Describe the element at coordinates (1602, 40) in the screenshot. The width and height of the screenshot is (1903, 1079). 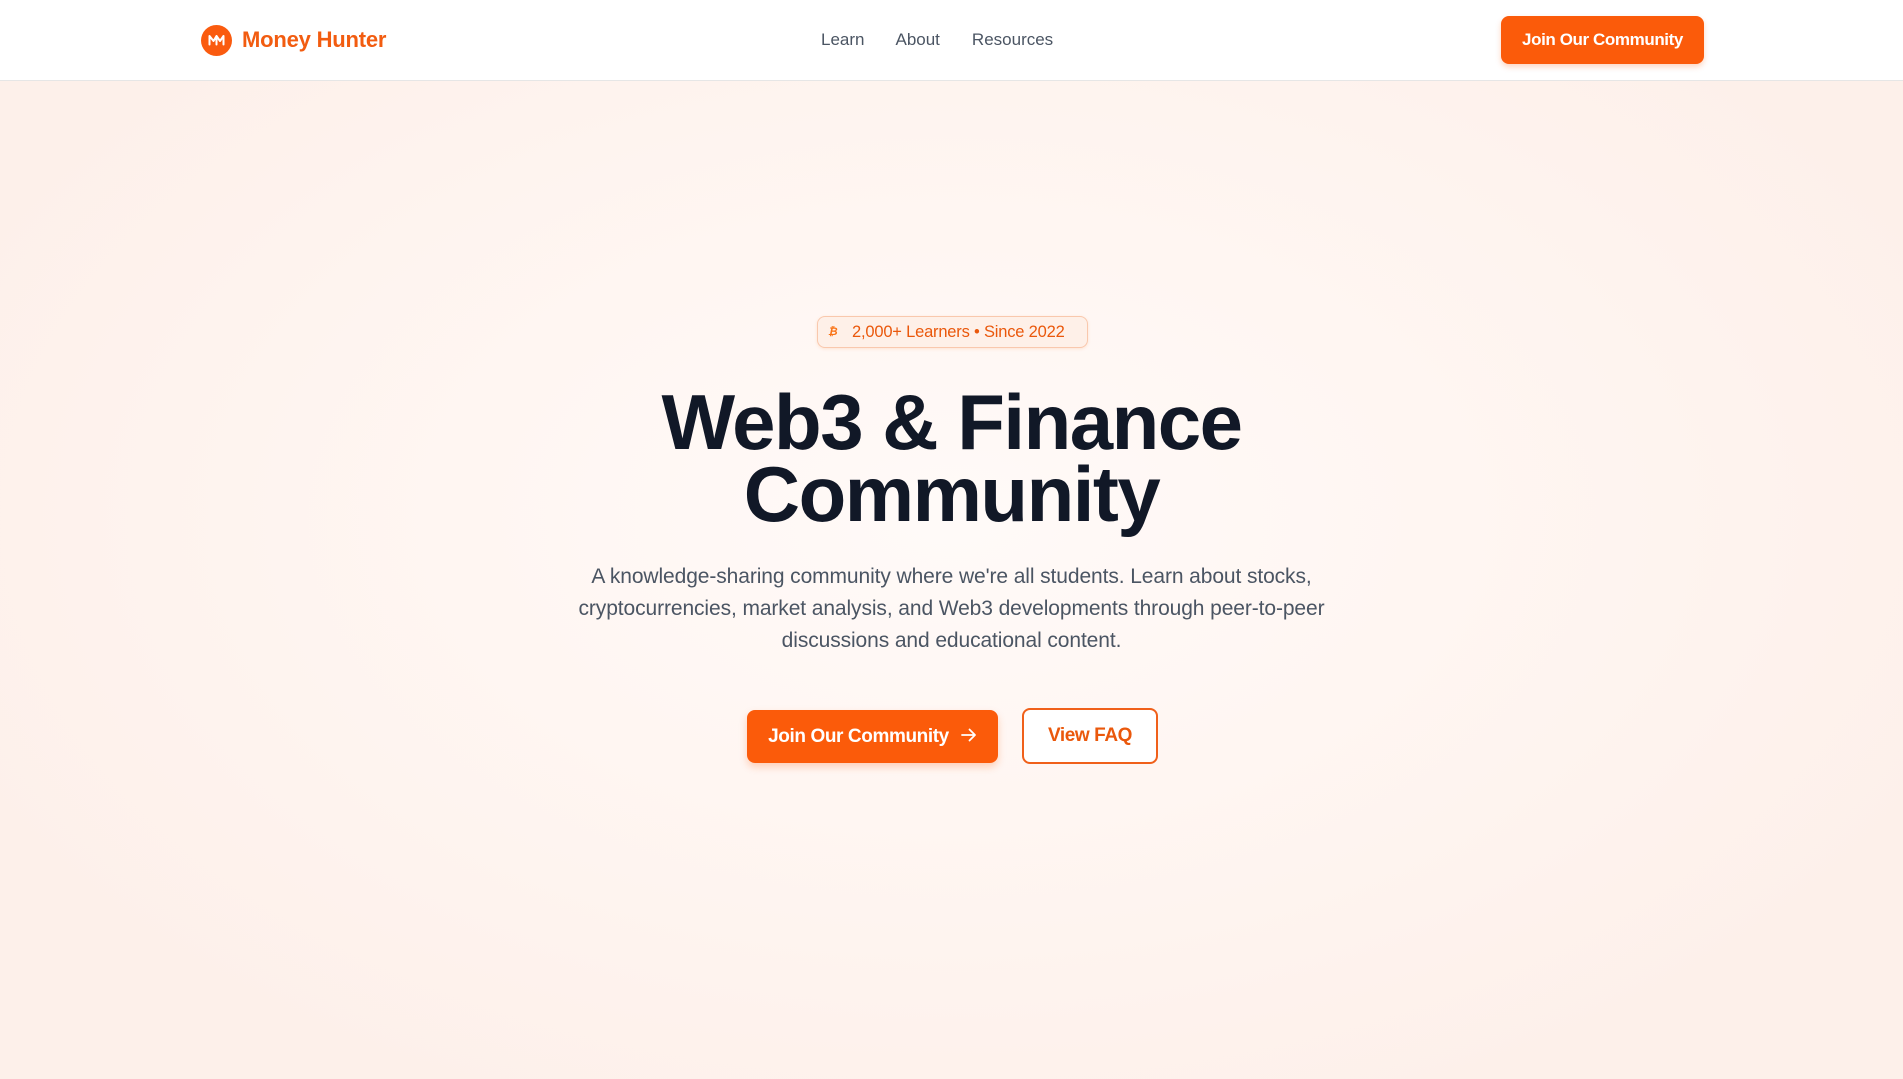
I see `header-join-community-button: Join Our Community` at that location.